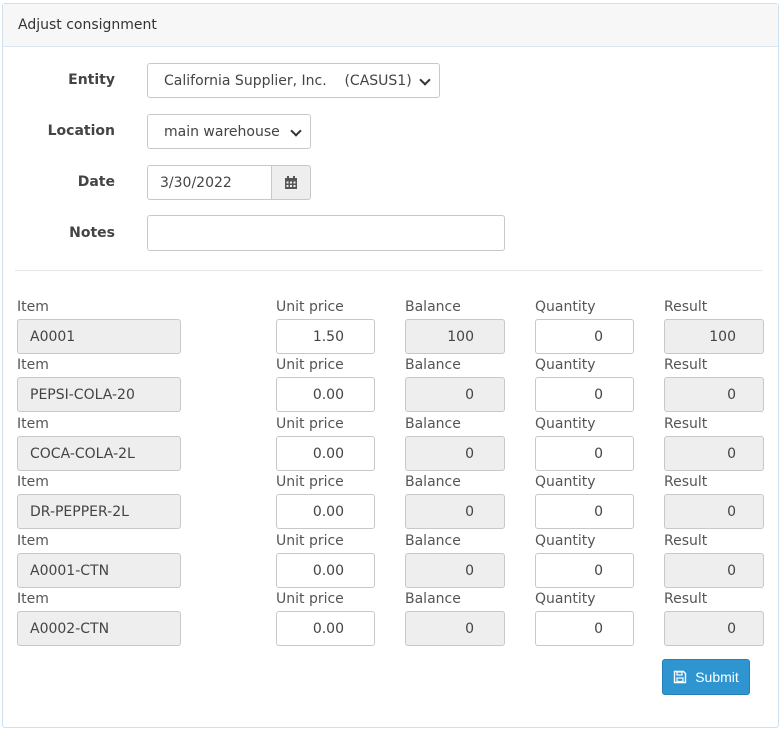 This screenshot has width=782, height=732. What do you see at coordinates (680, 677) in the screenshot?
I see `save-icon` at bounding box center [680, 677].